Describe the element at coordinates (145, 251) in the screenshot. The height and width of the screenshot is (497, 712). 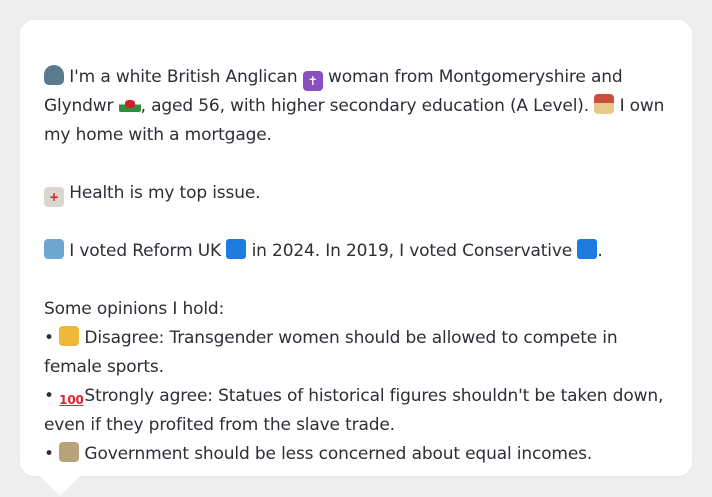
I see `vote-text-1: I voted Reform UK` at that location.